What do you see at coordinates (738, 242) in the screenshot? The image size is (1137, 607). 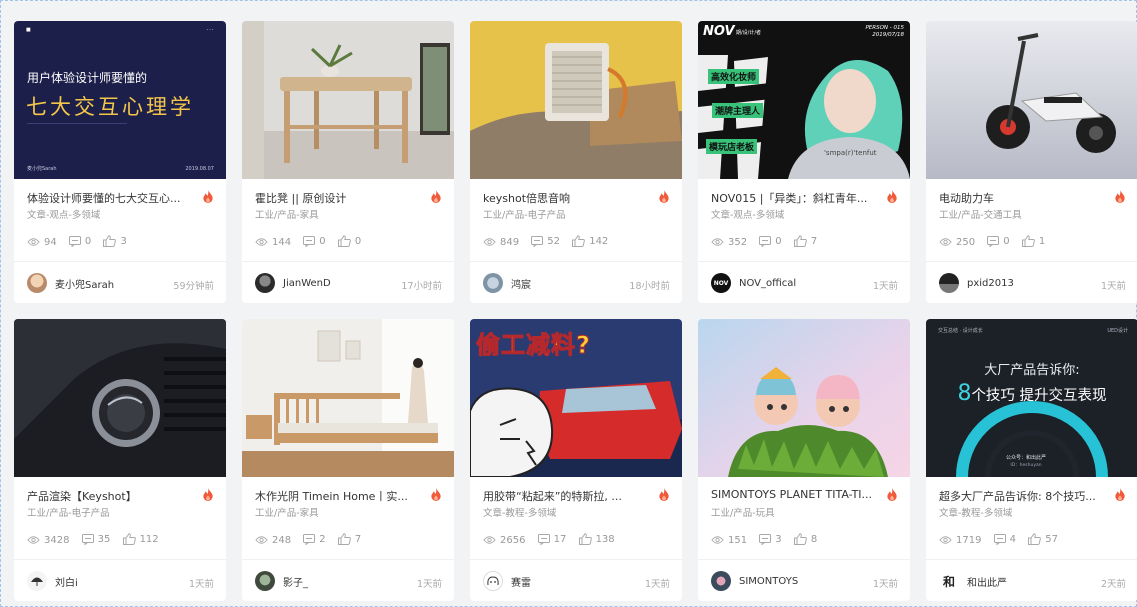 I see `view-count: 352` at bounding box center [738, 242].